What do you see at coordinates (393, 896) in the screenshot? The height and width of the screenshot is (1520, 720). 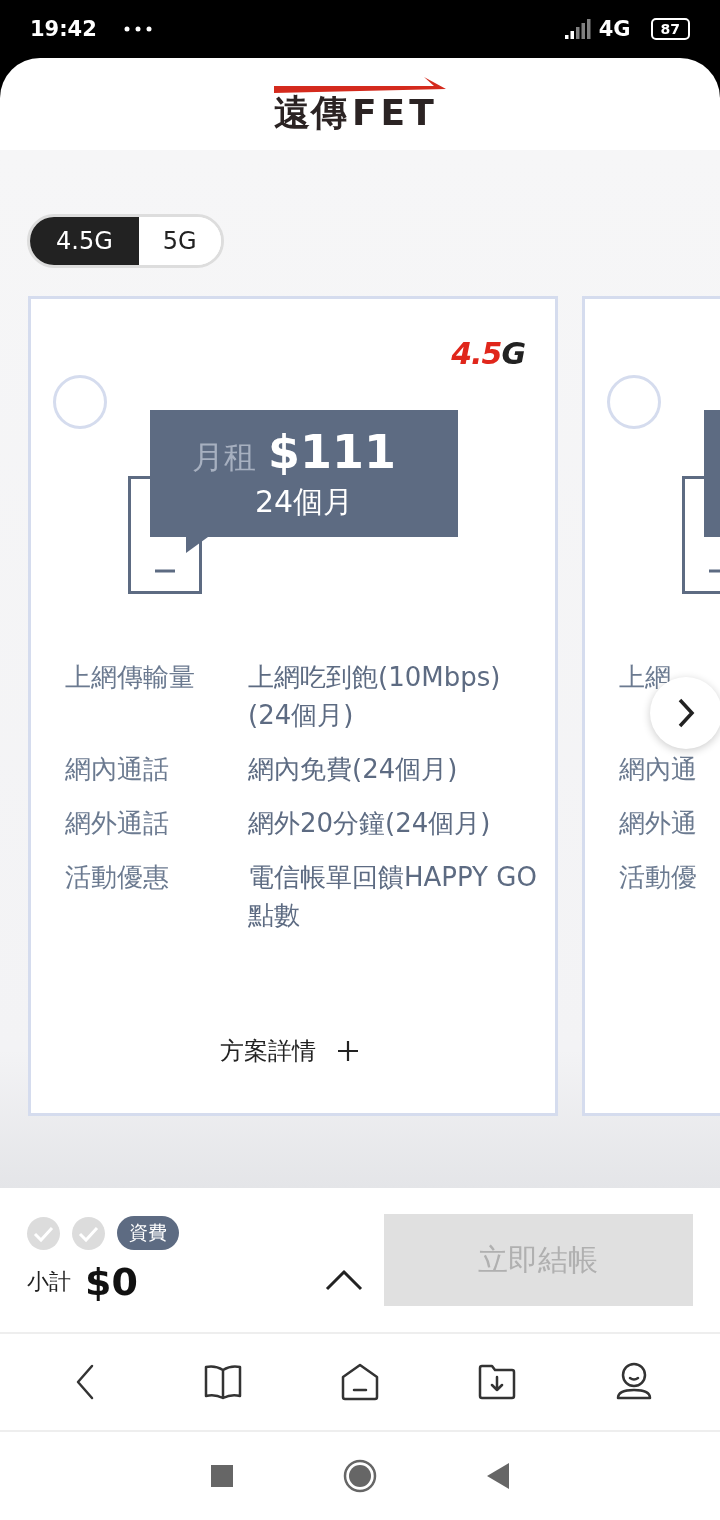 I see `spec-value: 電信帳單回饋HAPPY GO 點數` at bounding box center [393, 896].